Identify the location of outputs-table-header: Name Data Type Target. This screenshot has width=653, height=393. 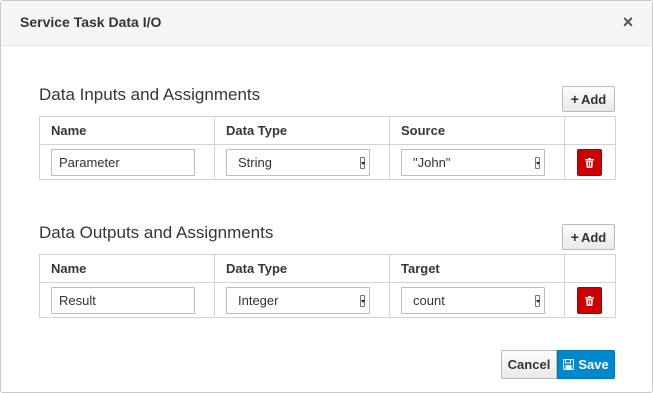
(327, 268).